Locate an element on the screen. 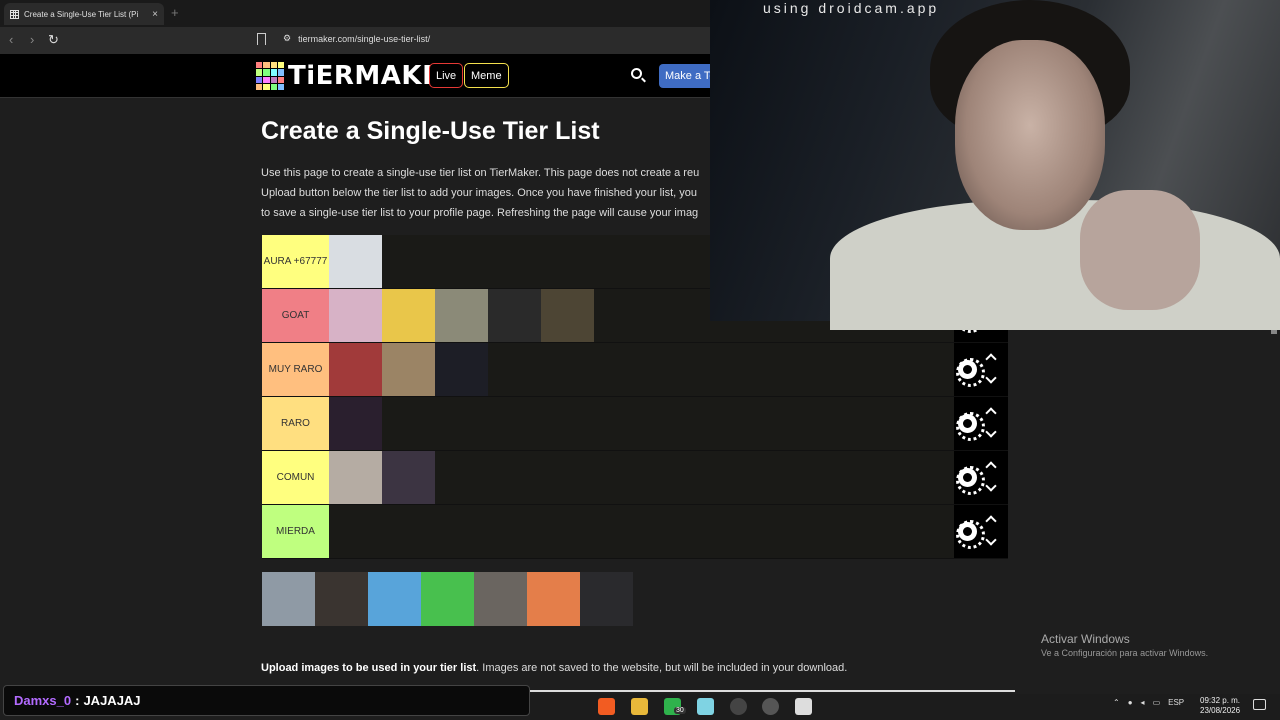 This screenshot has height=720, width=1280. forward-icon: › is located at coordinates (32, 39).